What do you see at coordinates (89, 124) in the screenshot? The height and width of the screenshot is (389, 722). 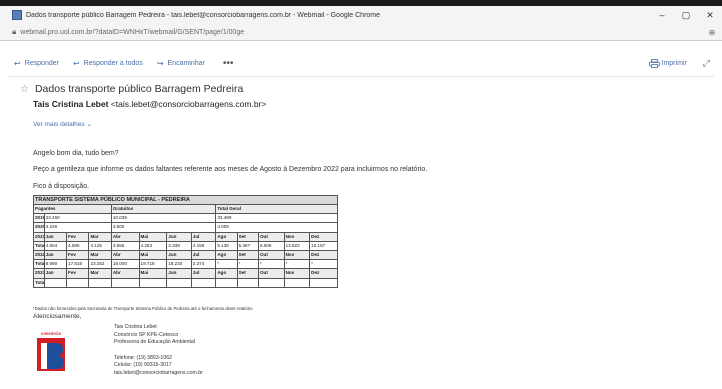 I see `chevron-down-icon: ⌄` at bounding box center [89, 124].